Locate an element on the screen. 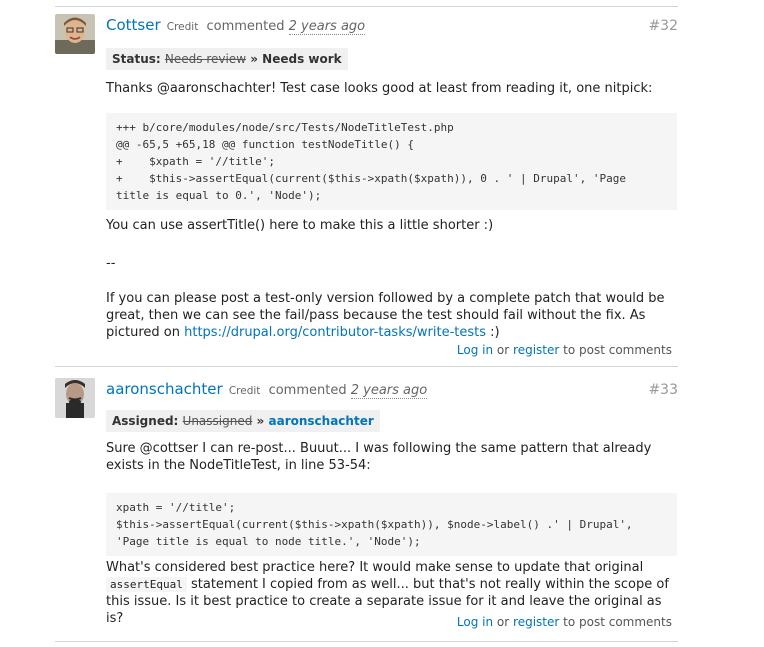 Image resolution: width=764 pixels, height=647 pixels. comment-permalink: #32 is located at coordinates (663, 26).